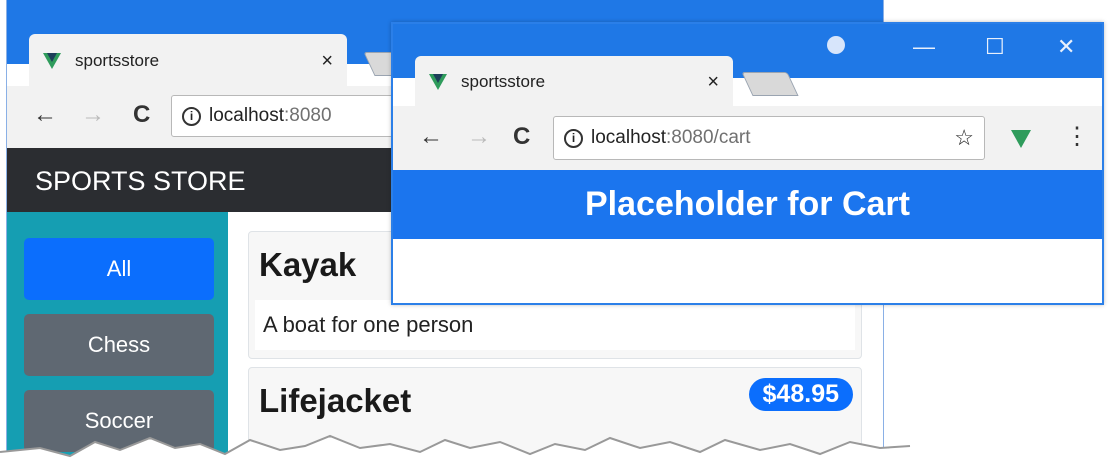 Image resolution: width=1110 pixels, height=470 pixels. Describe the element at coordinates (335, 400) in the screenshot. I see `product-name: Lifejacket` at that location.